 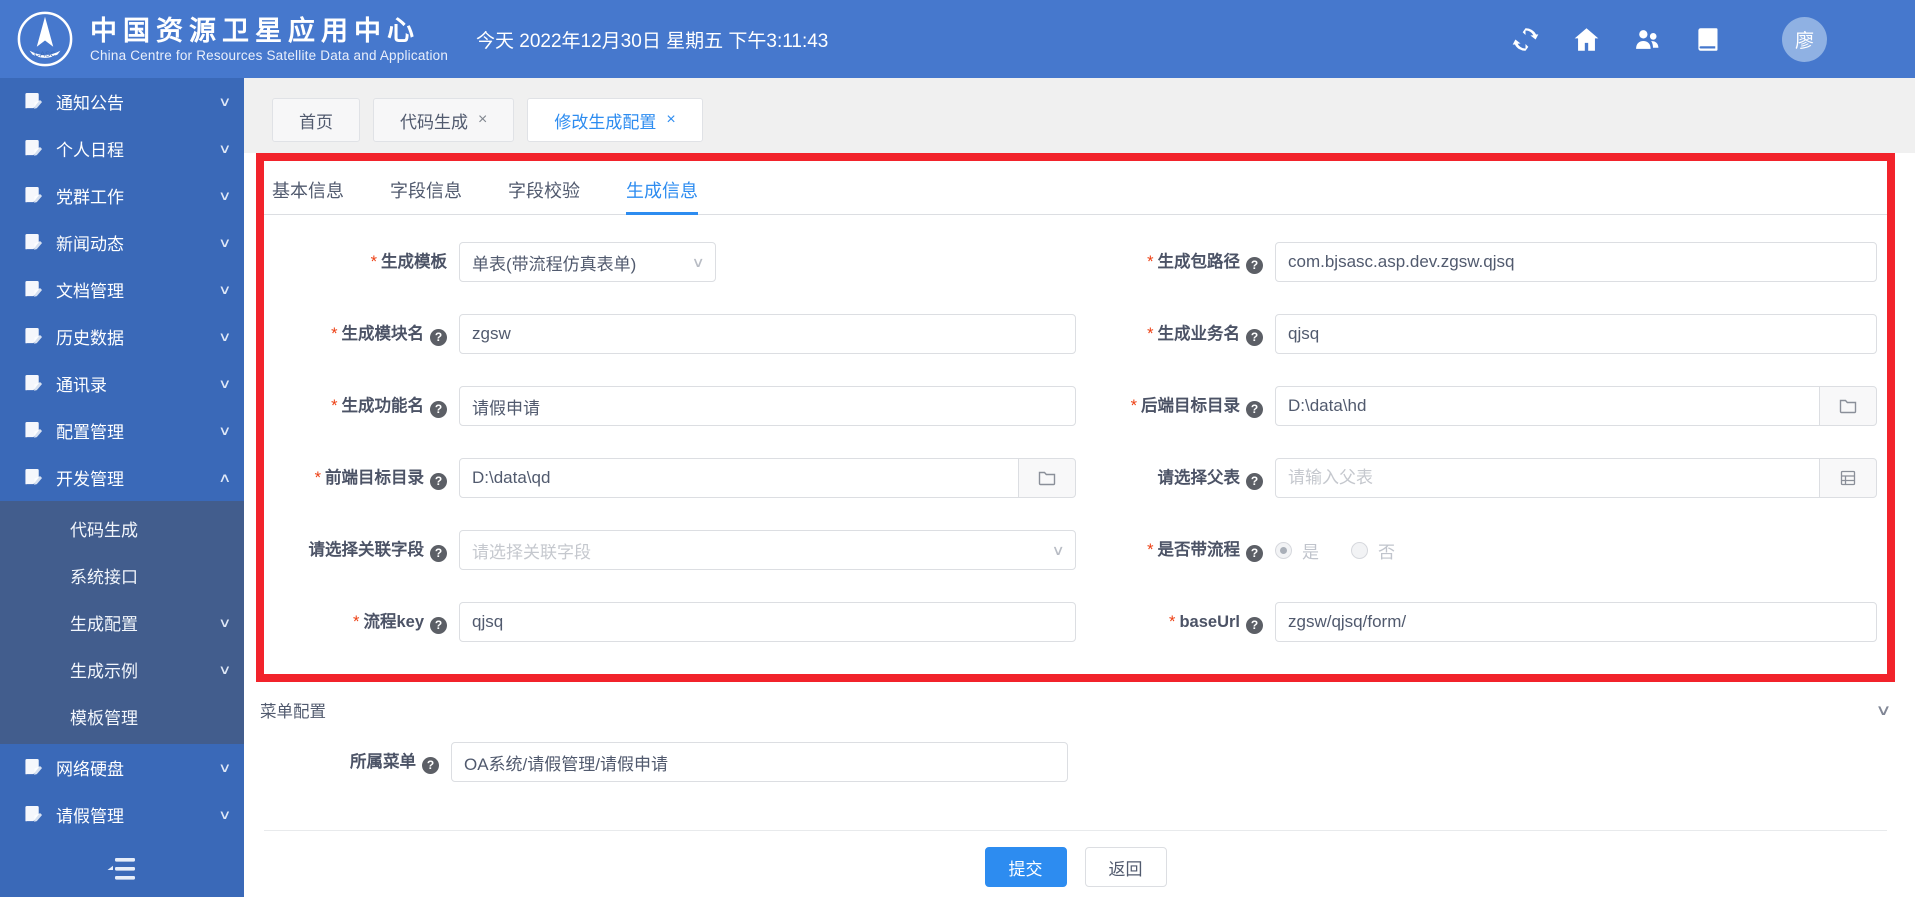 What do you see at coordinates (1525, 39) in the screenshot?
I see `refresh-icon` at bounding box center [1525, 39].